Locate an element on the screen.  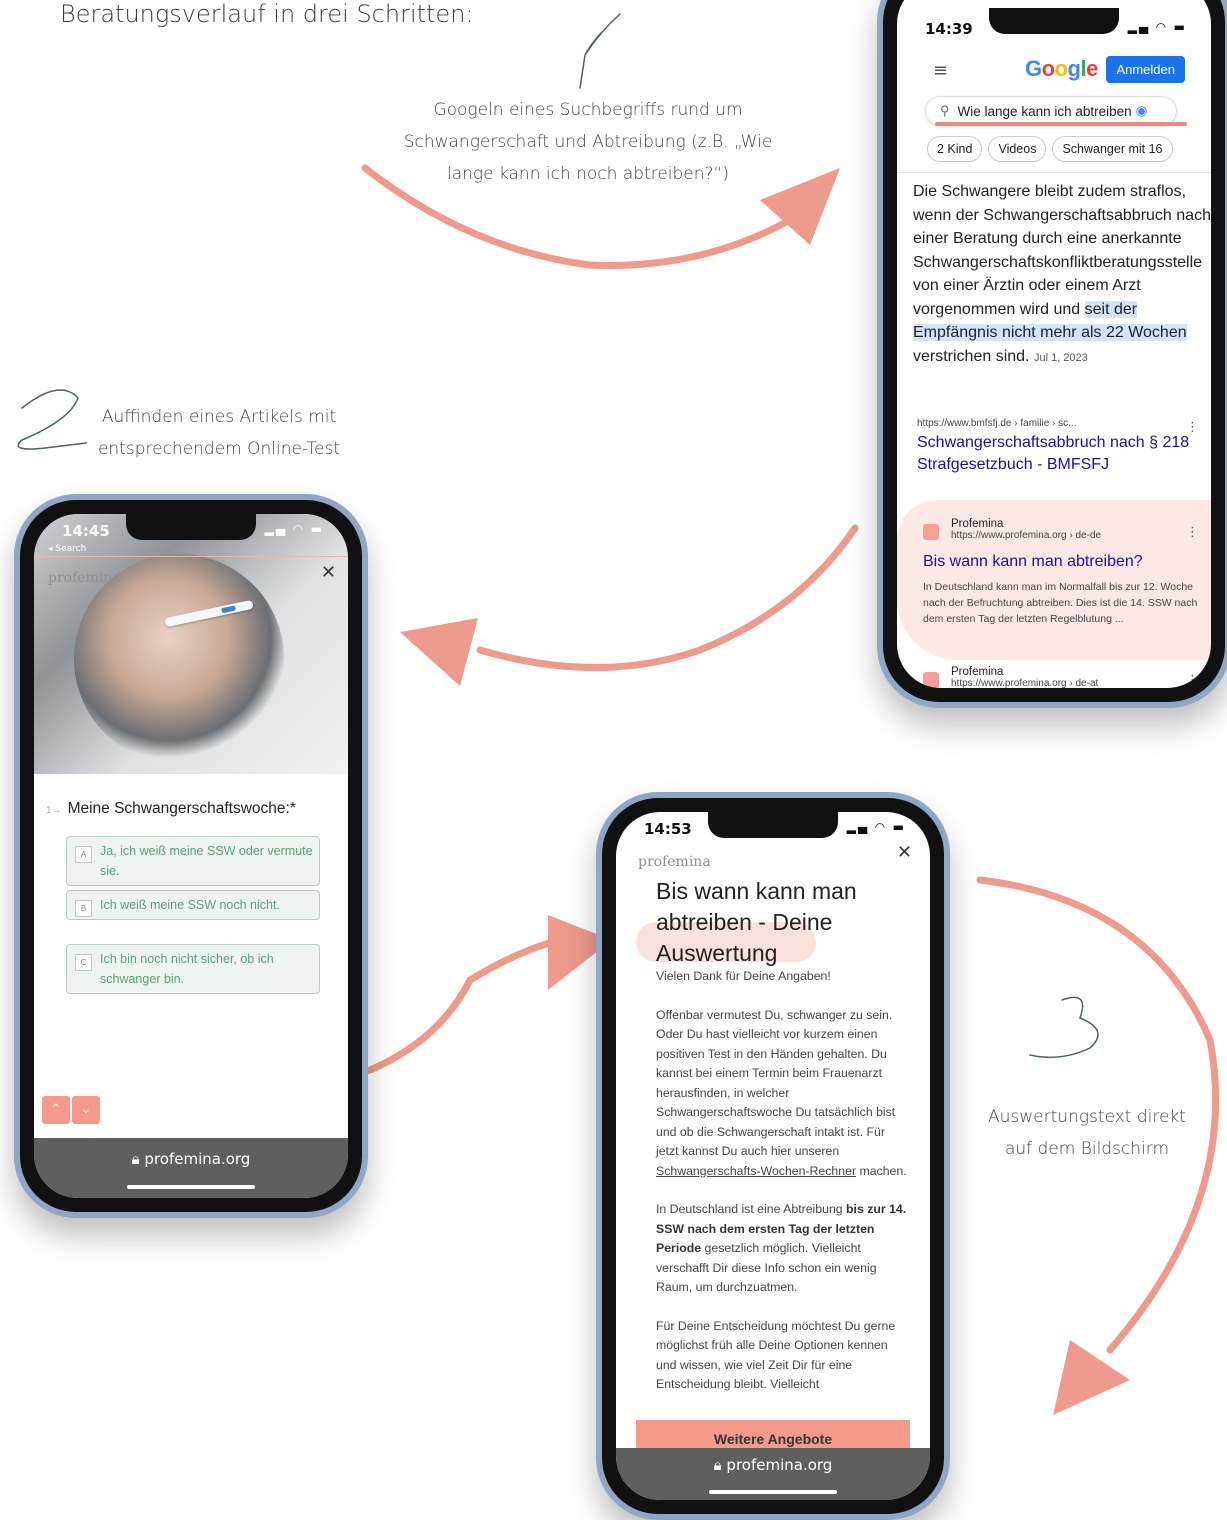
magnifier-icon: ⚲ is located at coordinates (945, 110).